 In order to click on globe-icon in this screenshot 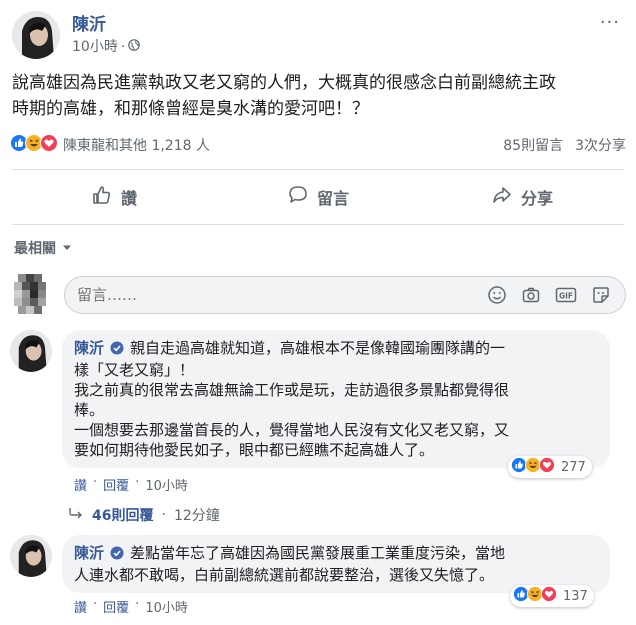, I will do `click(134, 47)`.